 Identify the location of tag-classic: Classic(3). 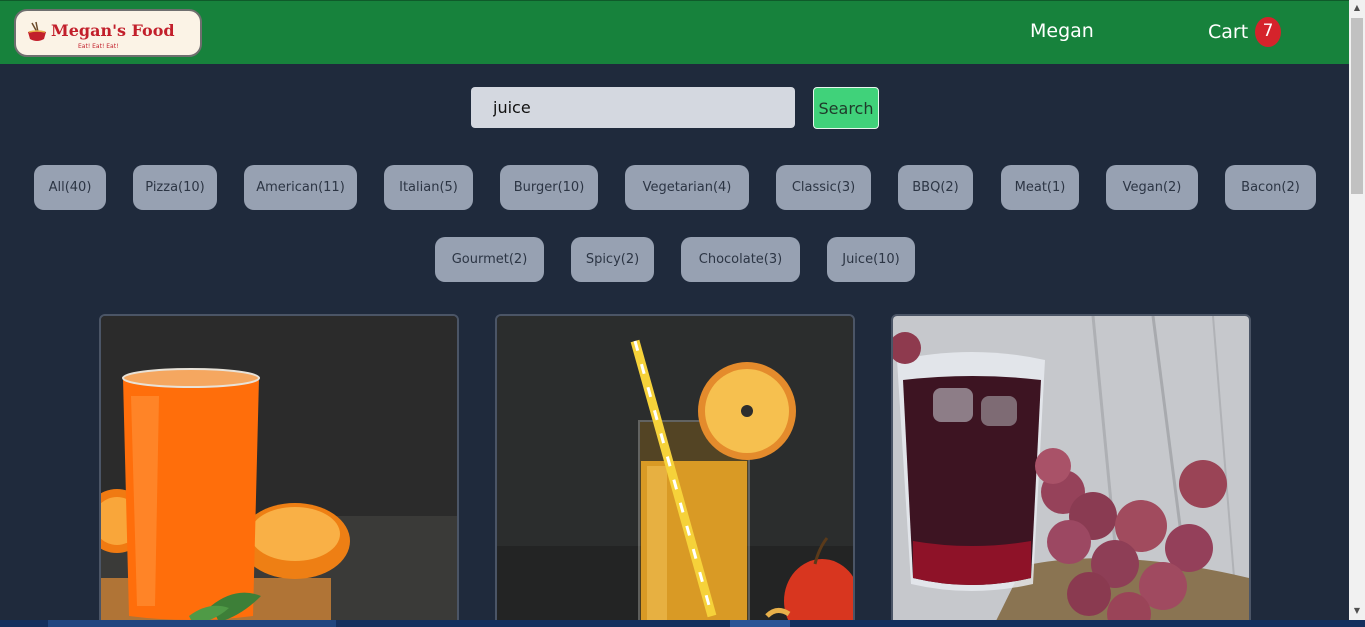
(823, 187).